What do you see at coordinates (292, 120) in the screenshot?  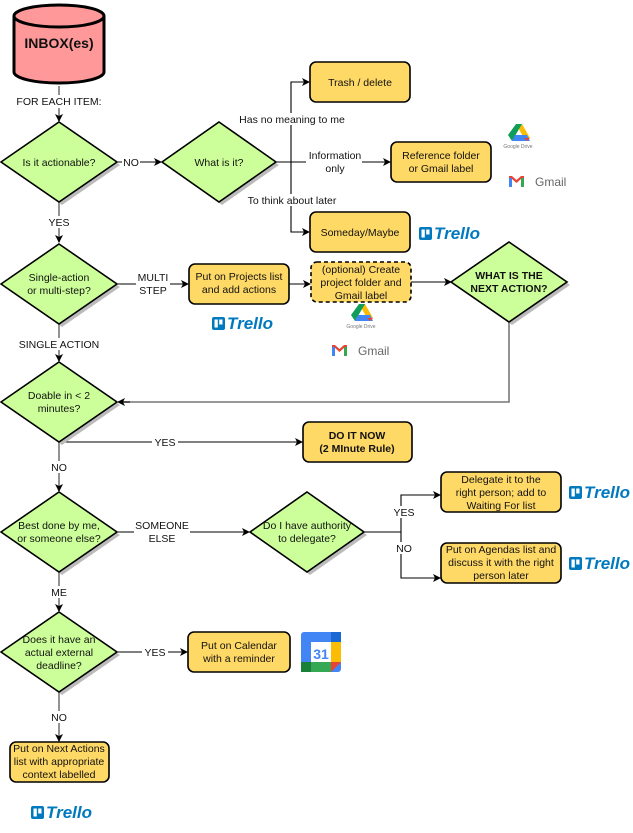 I see `edge-label-no-meaning: Has no meaning to me` at bounding box center [292, 120].